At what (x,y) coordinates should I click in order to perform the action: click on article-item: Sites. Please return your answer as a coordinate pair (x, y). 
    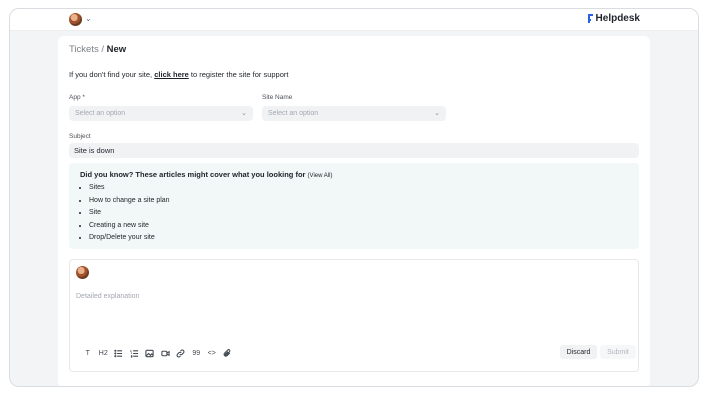
    Looking at the image, I should click on (129, 188).